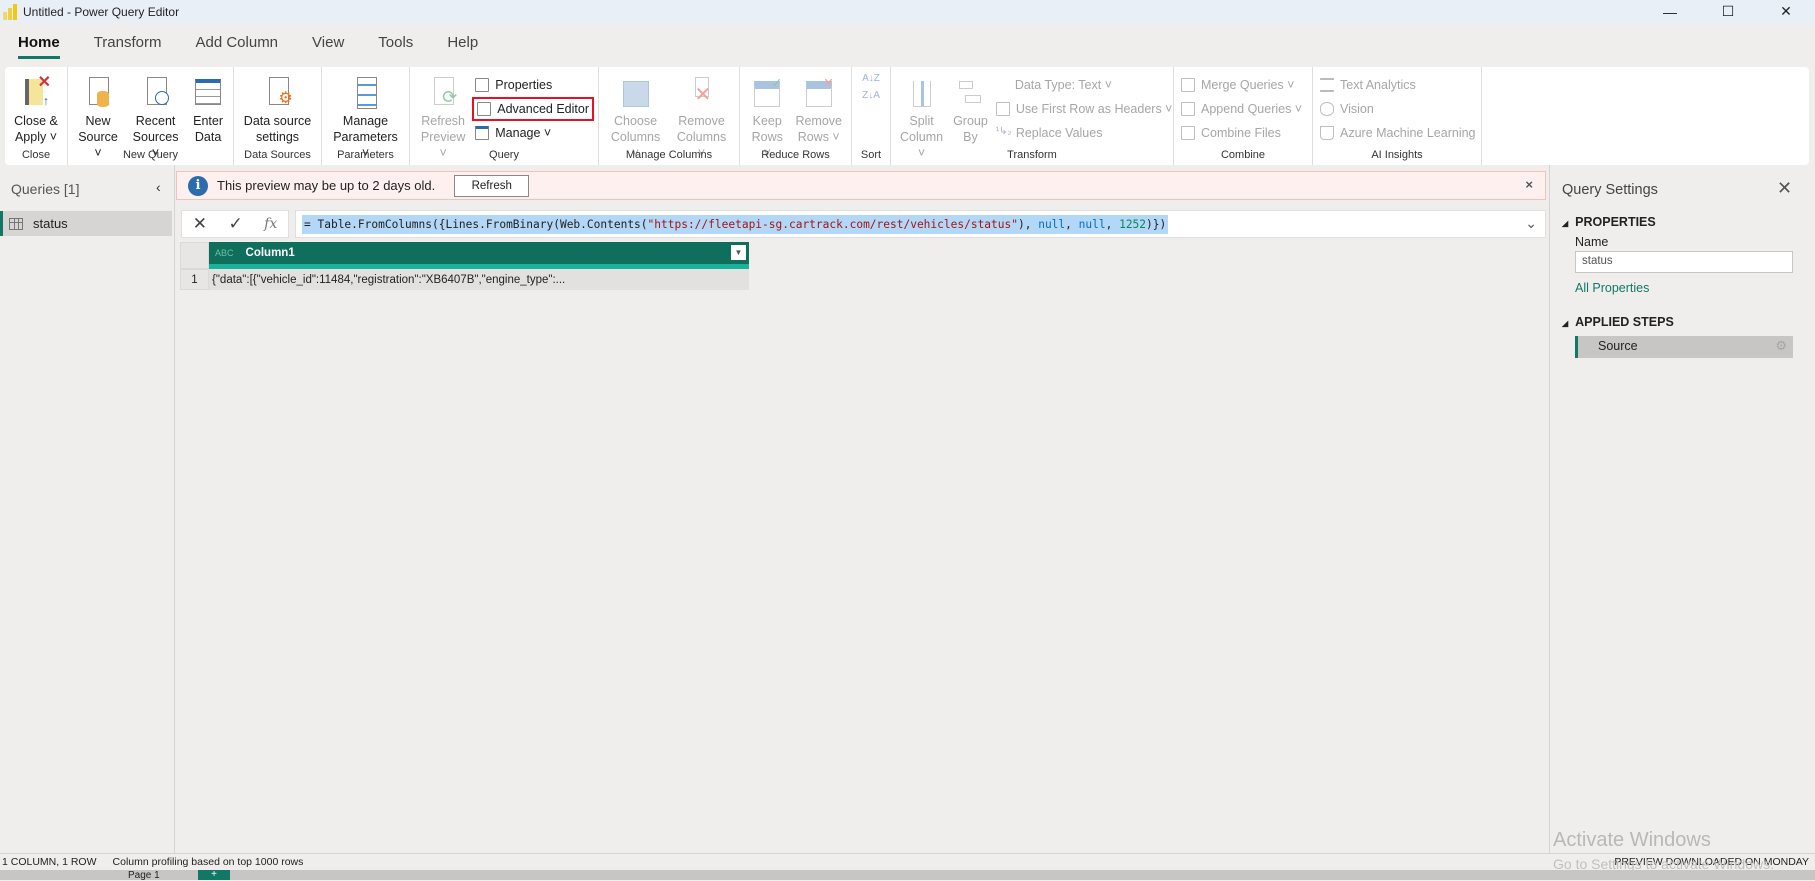  What do you see at coordinates (1610, 190) in the screenshot?
I see `query-settings-title: Query Settings` at bounding box center [1610, 190].